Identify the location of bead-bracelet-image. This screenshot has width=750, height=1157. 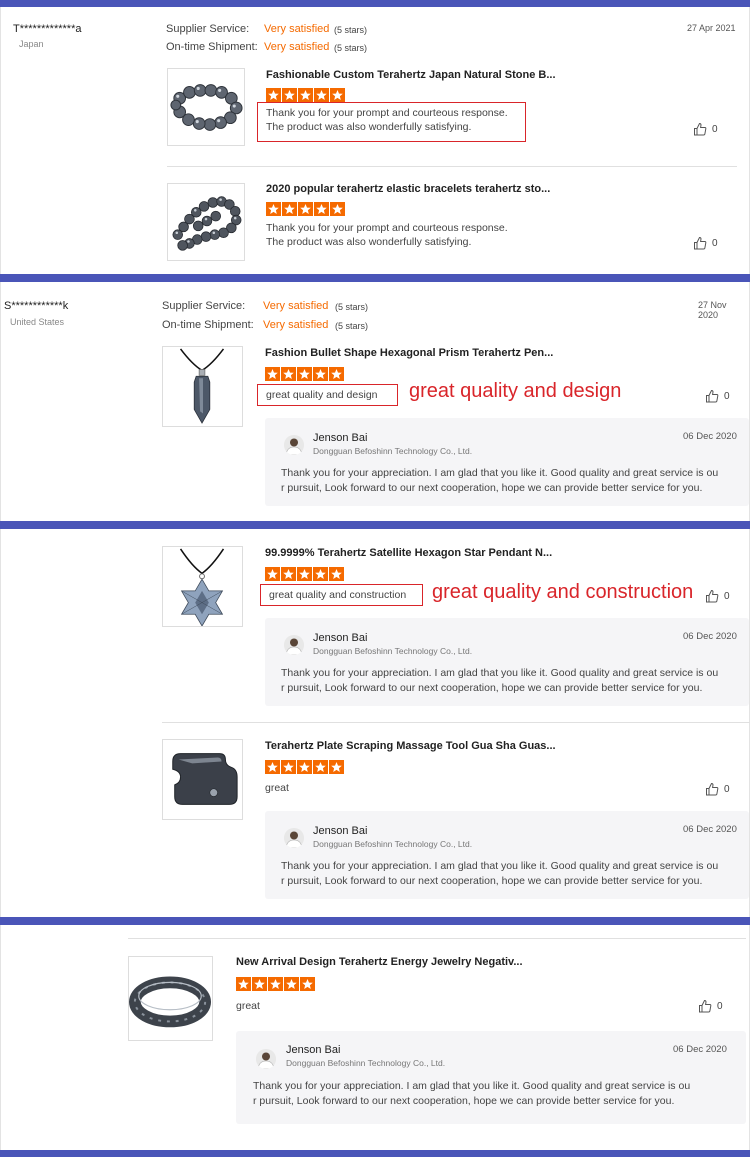
(206, 107).